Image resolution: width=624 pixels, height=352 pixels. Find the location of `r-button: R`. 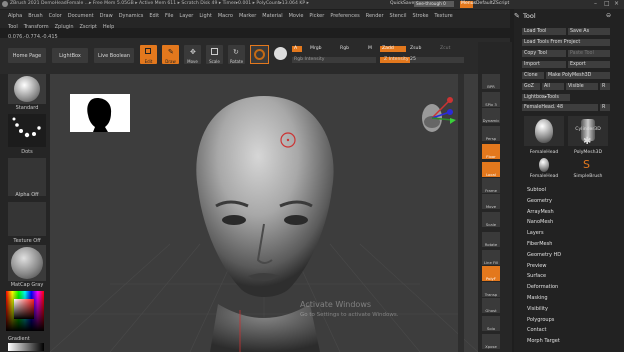

r-button: R is located at coordinates (605, 86).